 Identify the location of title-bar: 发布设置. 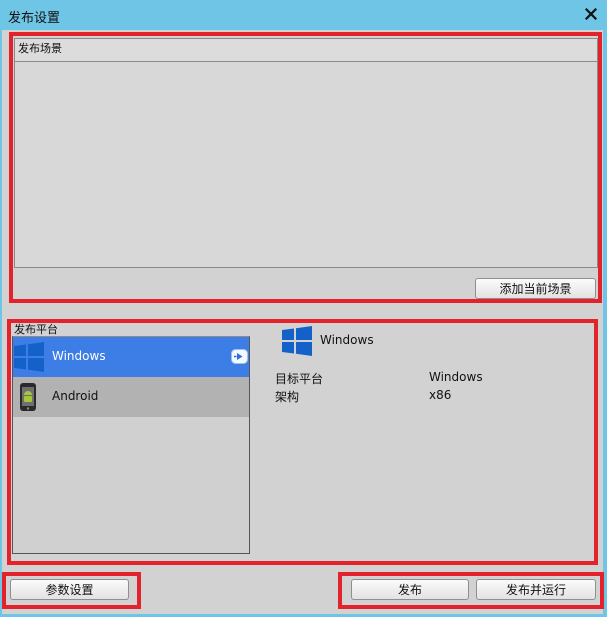
(303, 15).